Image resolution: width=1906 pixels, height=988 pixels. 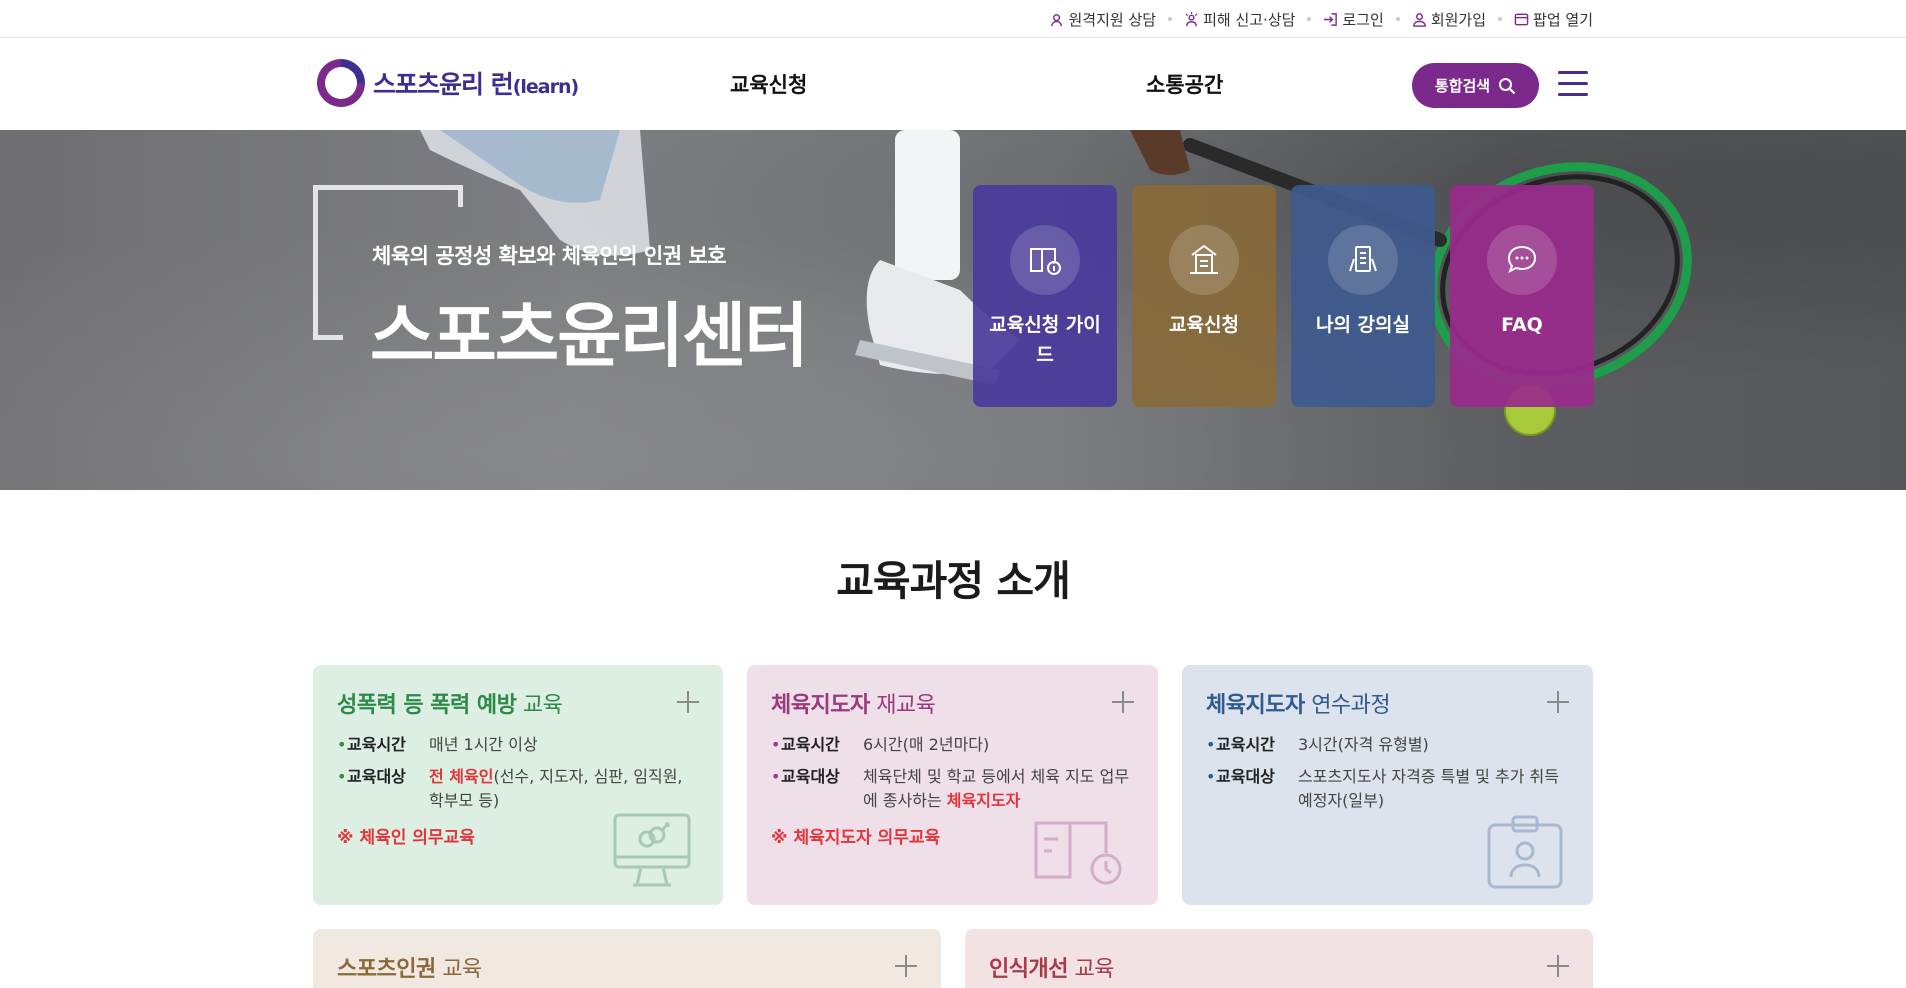 What do you see at coordinates (1249, 19) in the screenshot?
I see `damage-report-label: 피해 신고·상담` at bounding box center [1249, 19].